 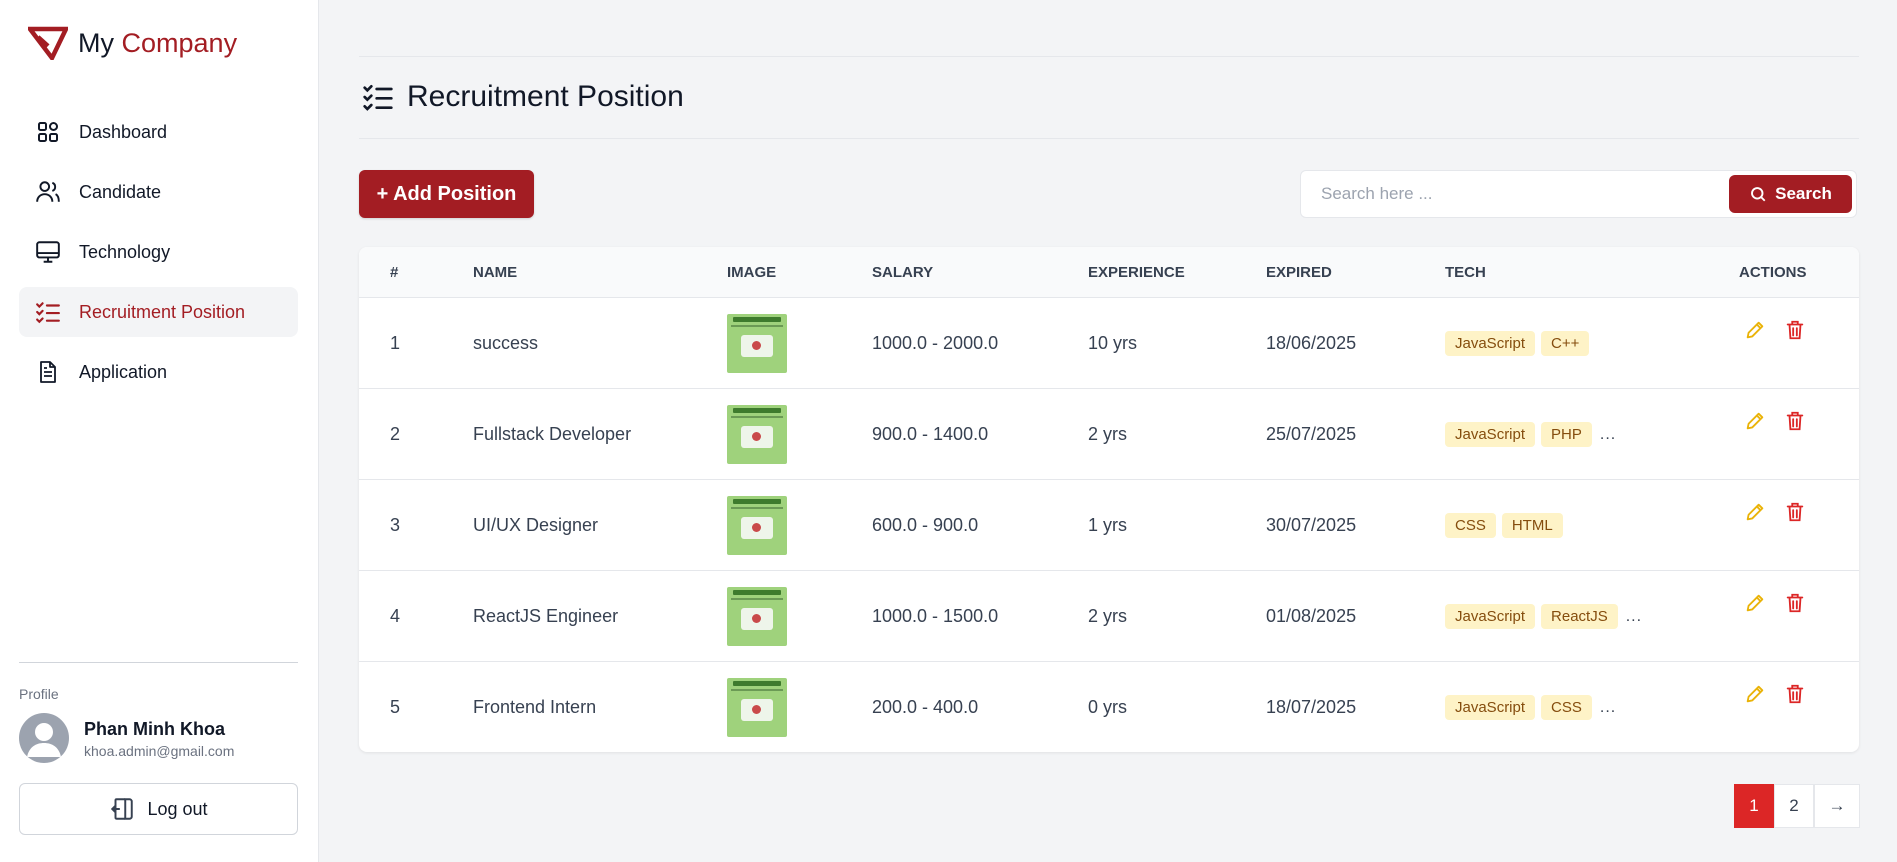 I want to click on salary-range: 1000.0 - 1500.0, so click(x=935, y=616).